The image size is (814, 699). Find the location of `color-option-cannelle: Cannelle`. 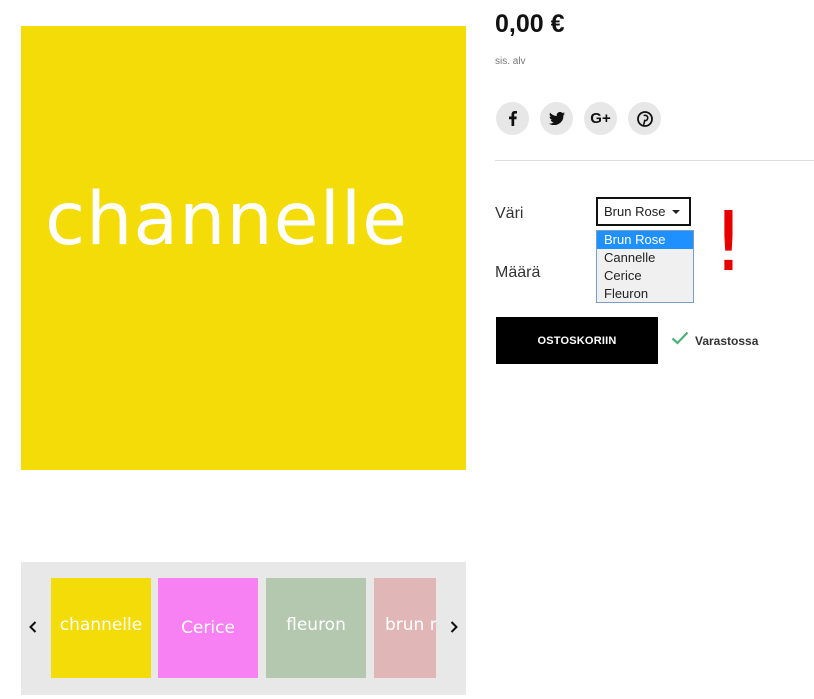

color-option-cannelle: Cannelle is located at coordinates (645, 258).